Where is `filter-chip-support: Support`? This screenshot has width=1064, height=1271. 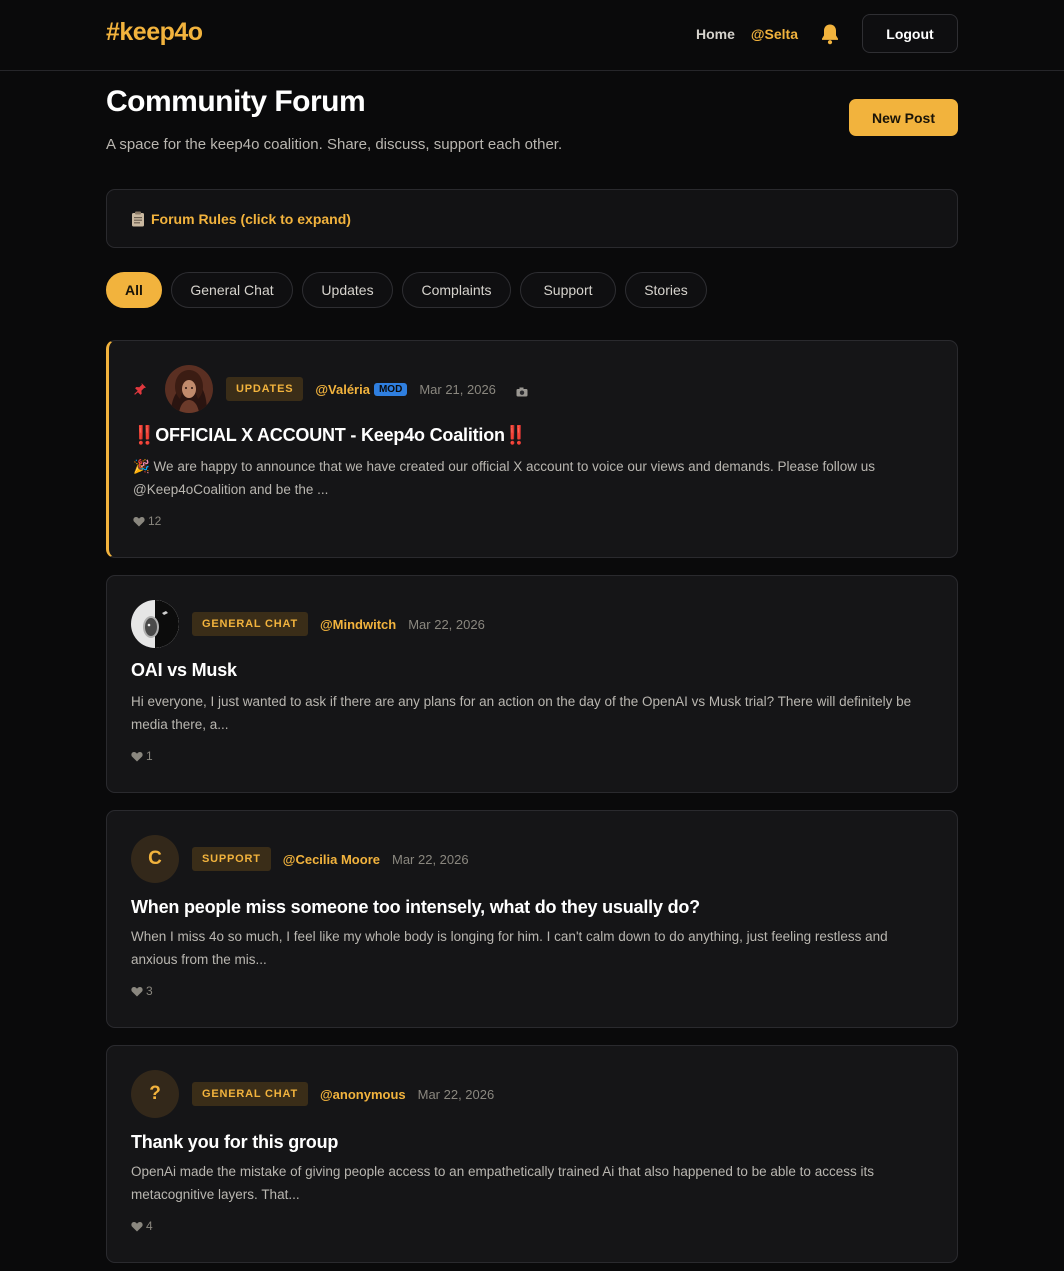 filter-chip-support: Support is located at coordinates (568, 290).